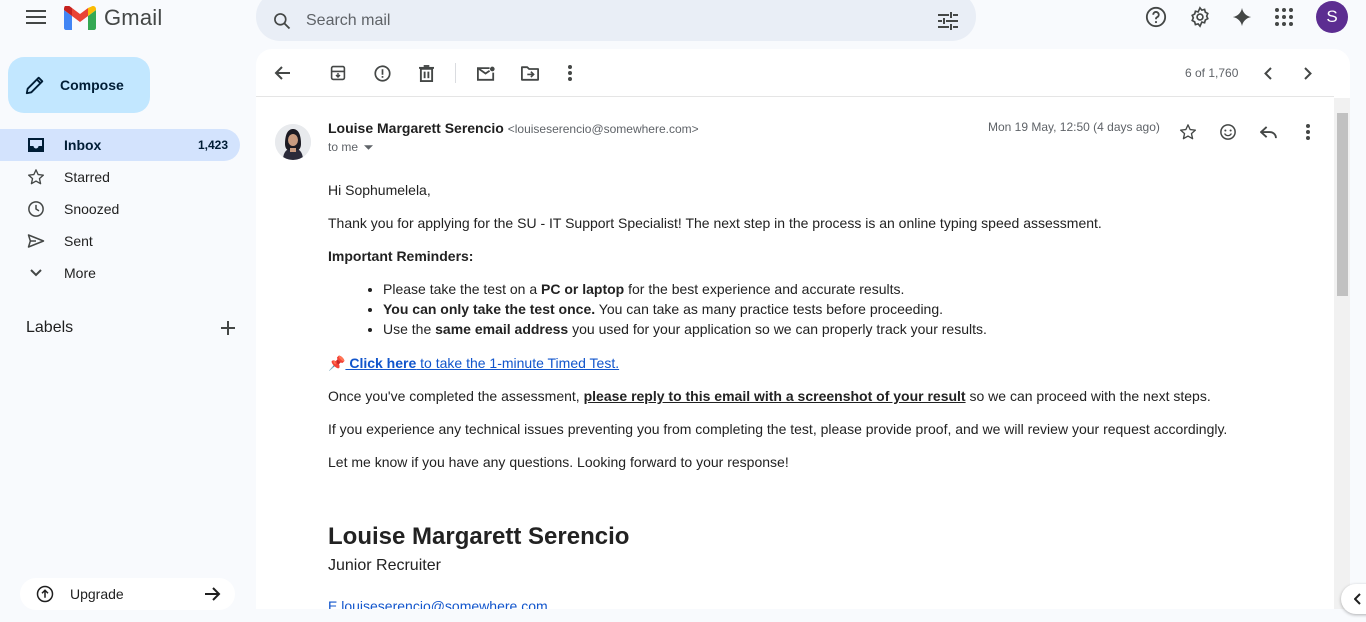 Image resolution: width=1366 pixels, height=622 pixels. I want to click on search-bar, so click(616, 20).